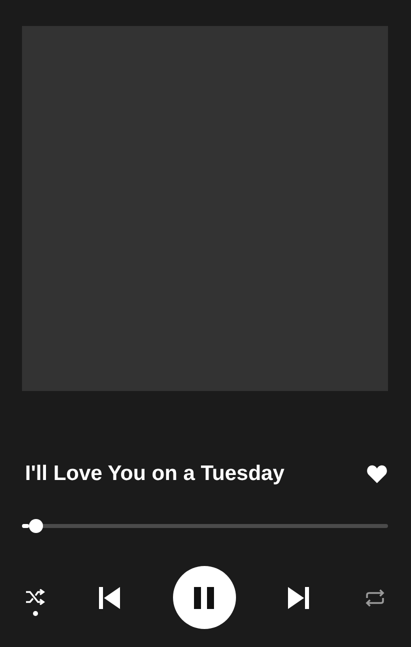 This screenshot has height=647, width=411. Describe the element at coordinates (36, 526) in the screenshot. I see `progress-thumb` at that location.